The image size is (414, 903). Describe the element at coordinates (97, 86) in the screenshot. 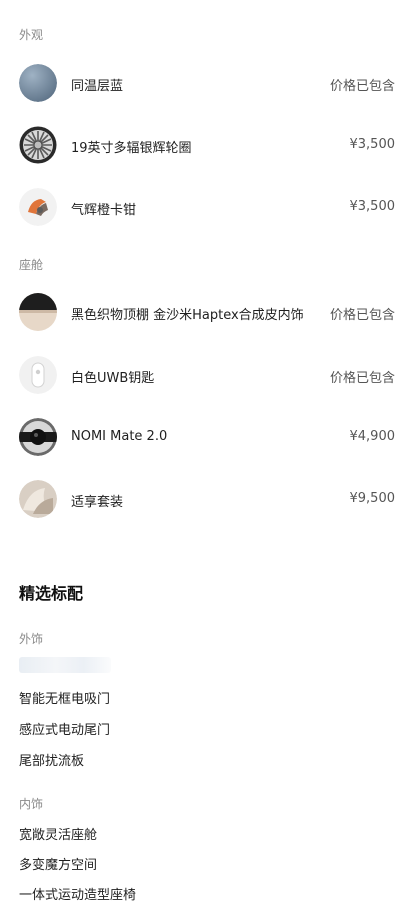

I see `option-name: 同温层蓝` at that location.